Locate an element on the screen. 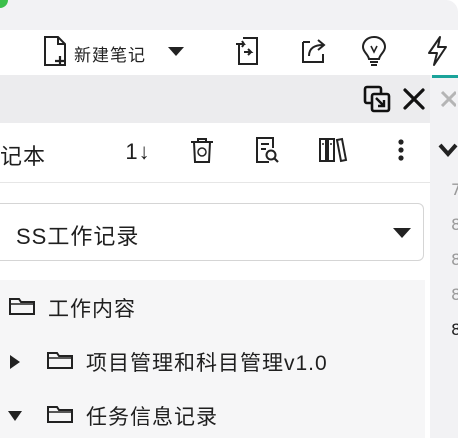  notebook-toolbar: 记本 1↓ is located at coordinates (215, 153).